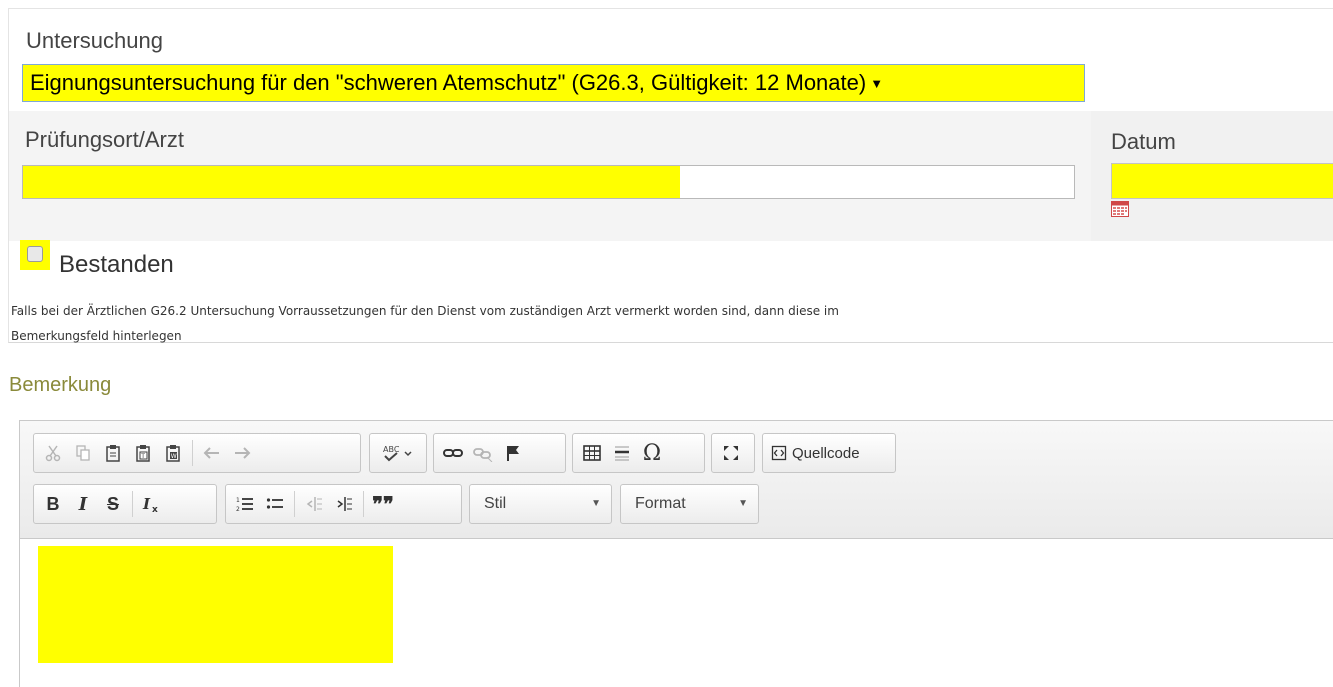 This screenshot has height=687, width=1333. I want to click on source-icon, so click(779, 453).